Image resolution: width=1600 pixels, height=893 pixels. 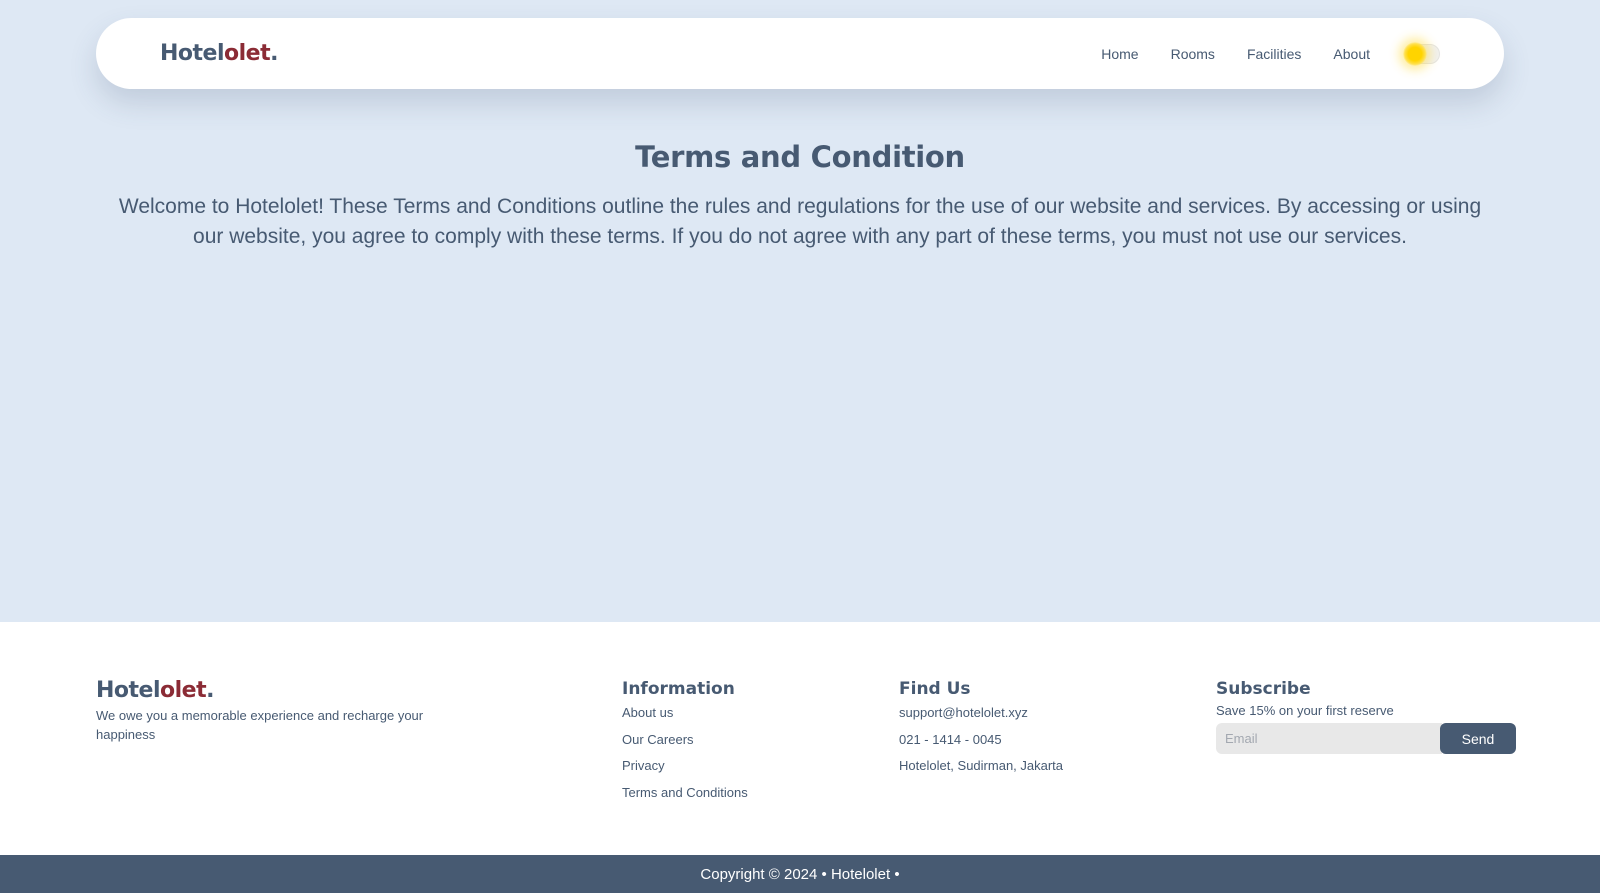 I want to click on navbar: Hotelolet. Home Rooms Facilities About, so click(x=800, y=53).